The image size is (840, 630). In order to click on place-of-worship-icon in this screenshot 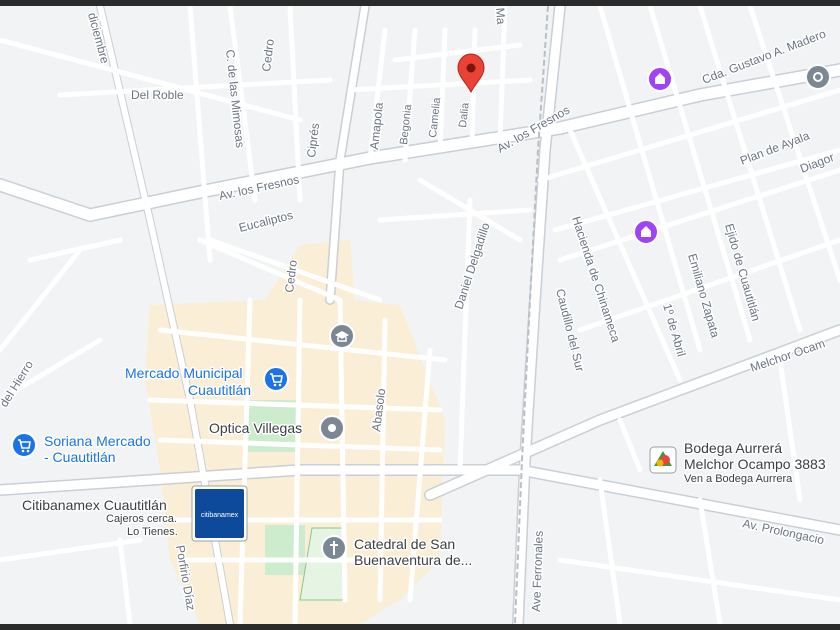, I will do `click(660, 79)`.